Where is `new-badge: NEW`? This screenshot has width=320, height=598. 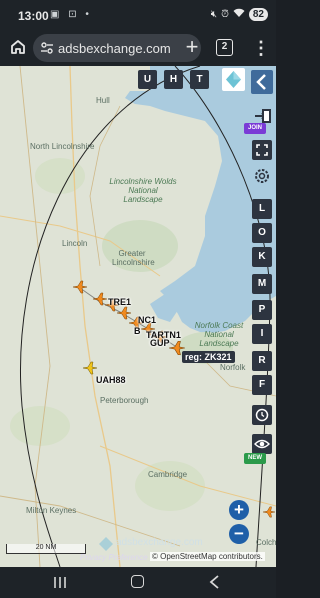
new-badge: NEW is located at coordinates (255, 458).